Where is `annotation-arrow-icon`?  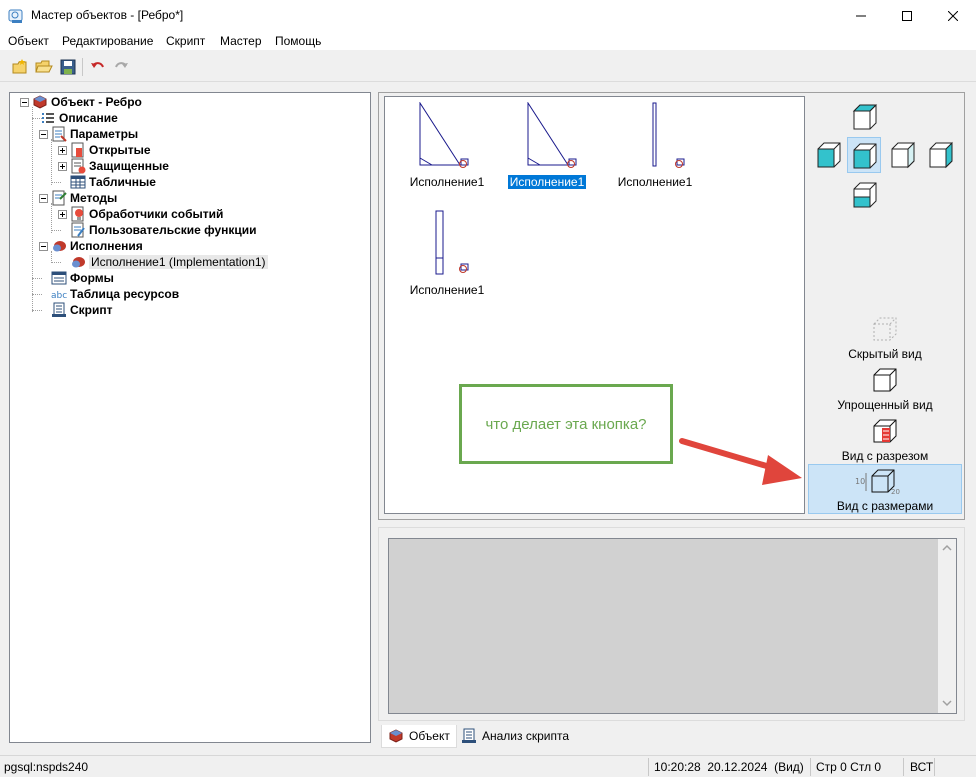
annotation-arrow-icon is located at coordinates (740, 461).